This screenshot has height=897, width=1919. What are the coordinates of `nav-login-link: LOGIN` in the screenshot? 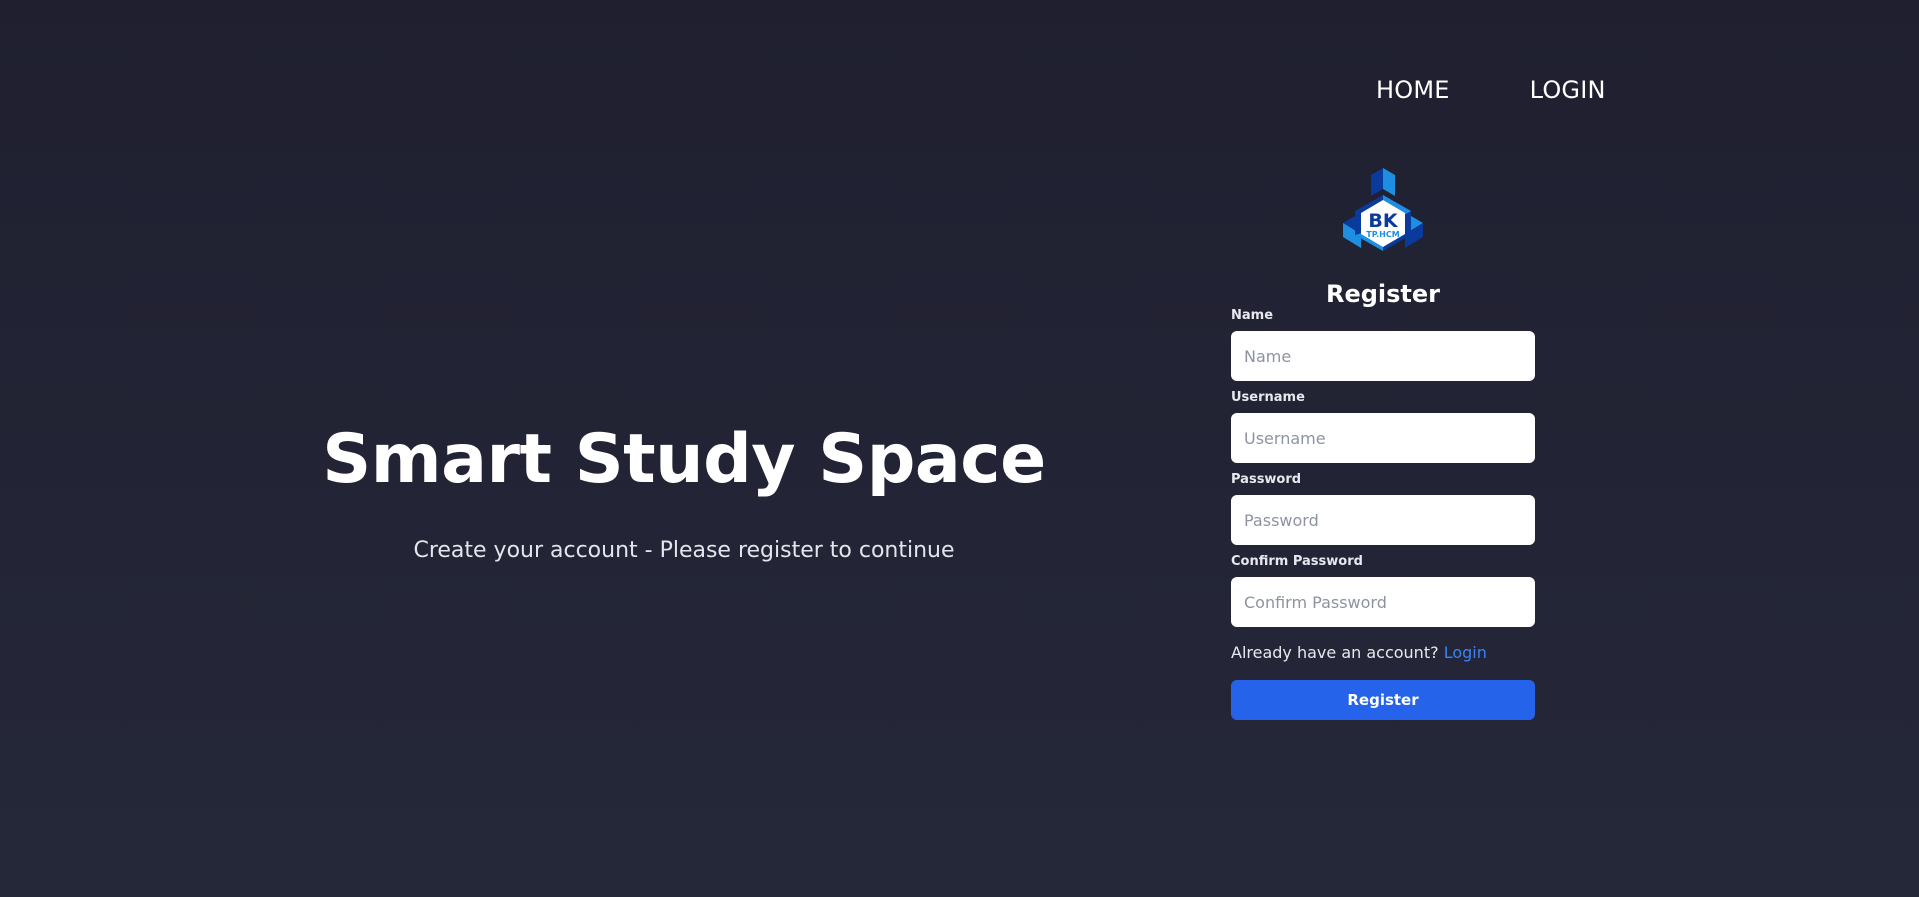 It's located at (1568, 90).